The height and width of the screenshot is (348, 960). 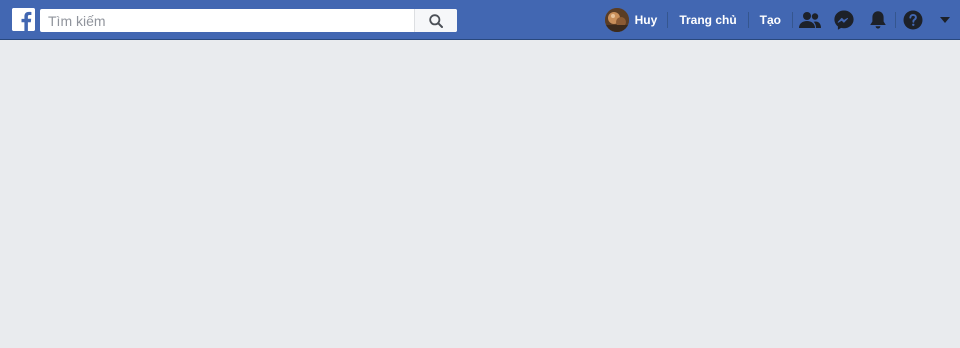 I want to click on navigation-right: Huy Trang chủ Tạo, so click(x=782, y=20).